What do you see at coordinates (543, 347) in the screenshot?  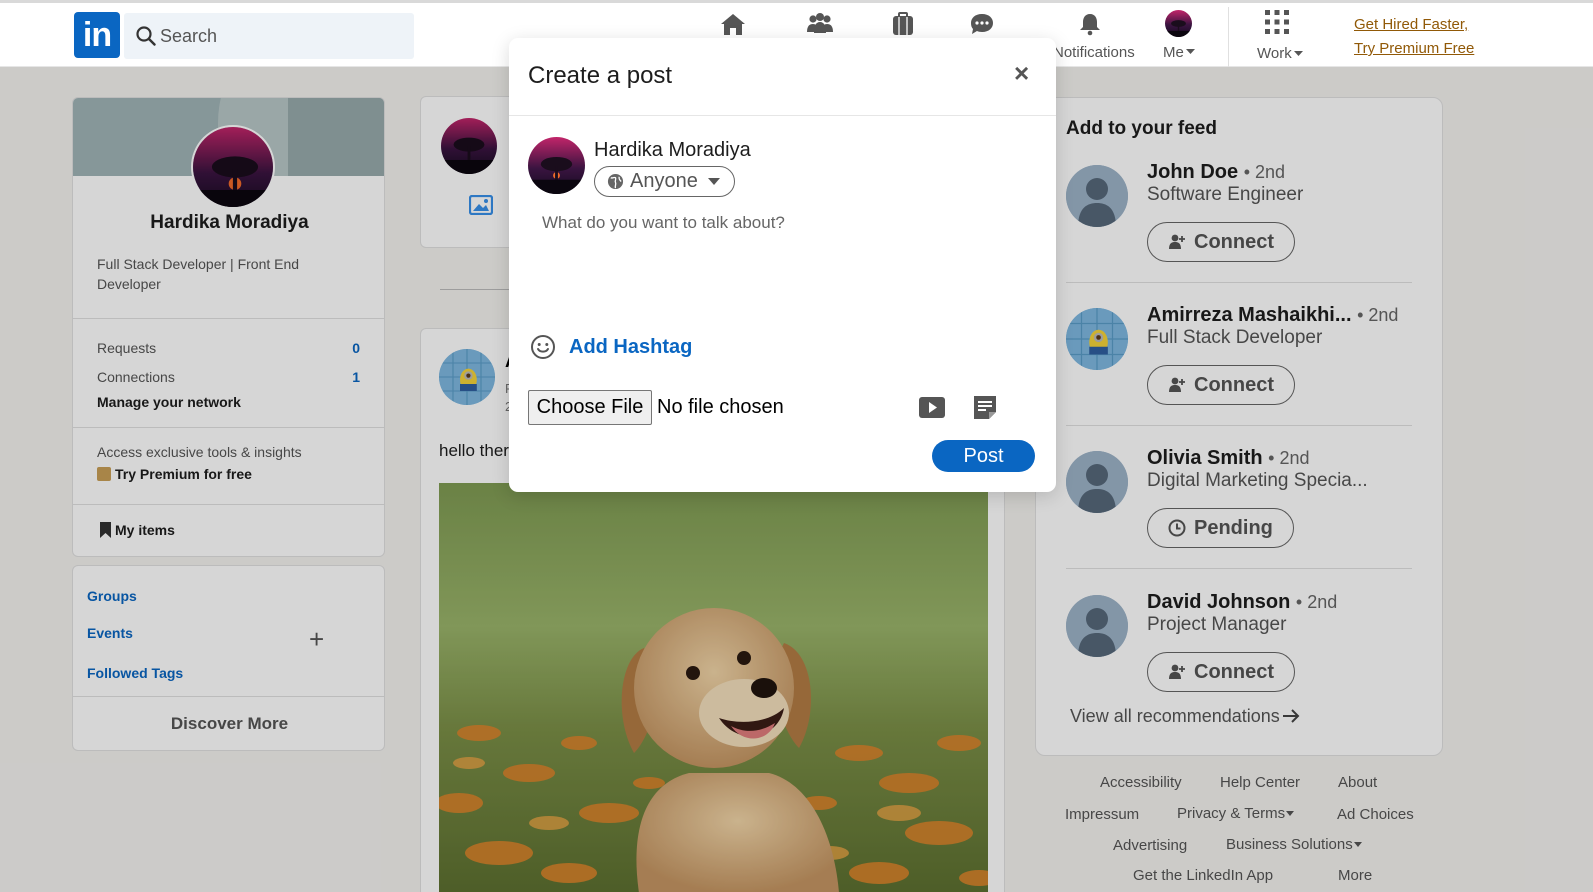 I see `emoji-icon` at bounding box center [543, 347].